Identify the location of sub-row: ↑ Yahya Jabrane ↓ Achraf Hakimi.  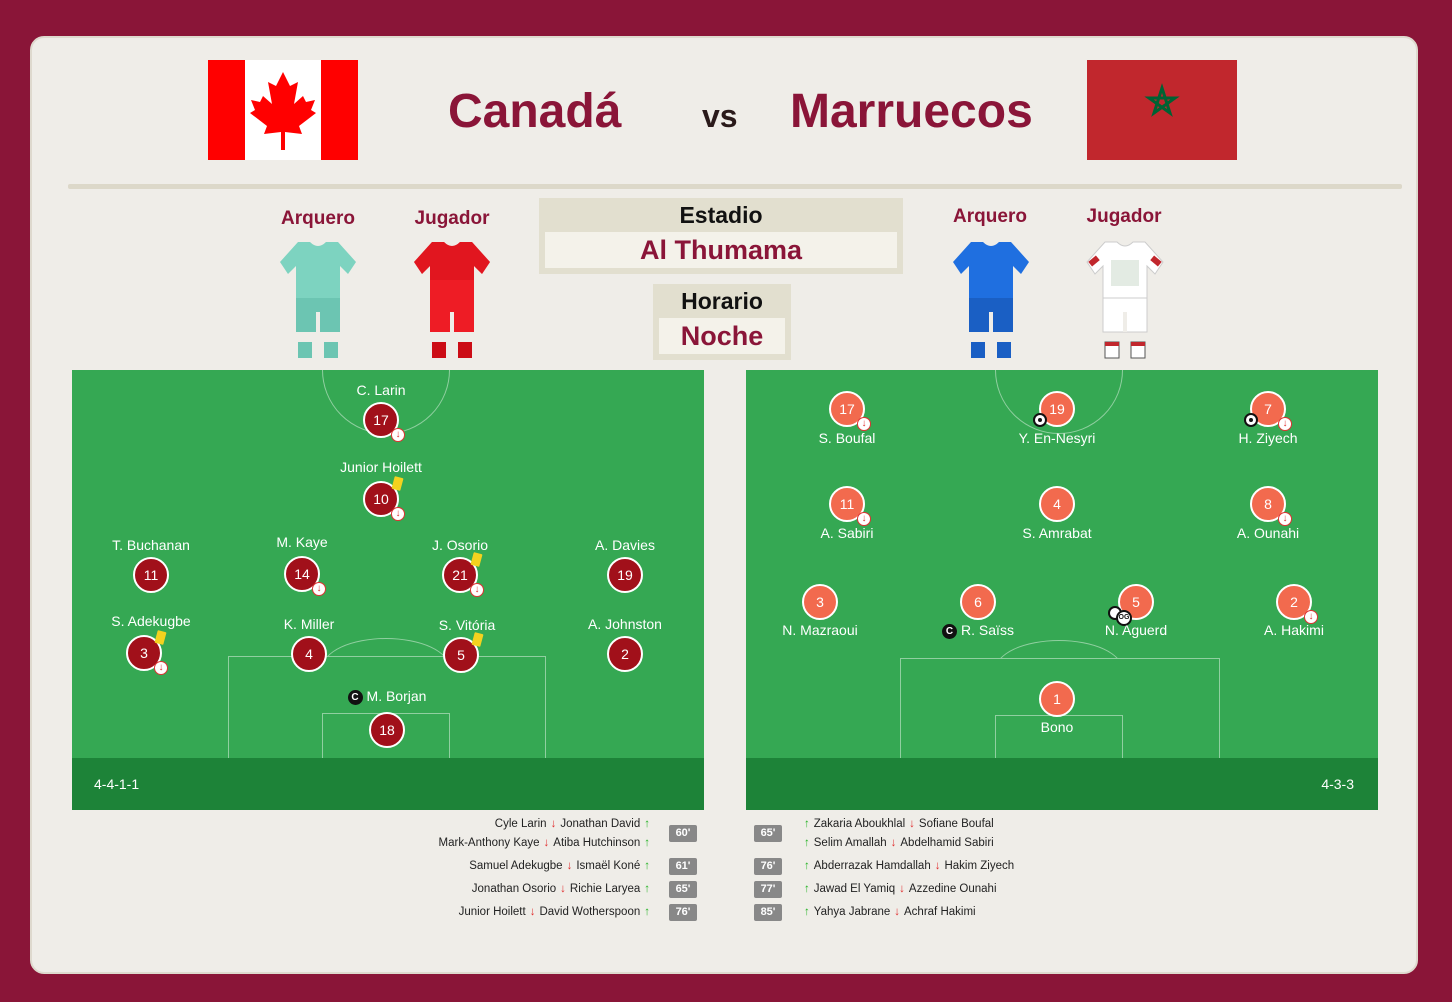
(888, 912).